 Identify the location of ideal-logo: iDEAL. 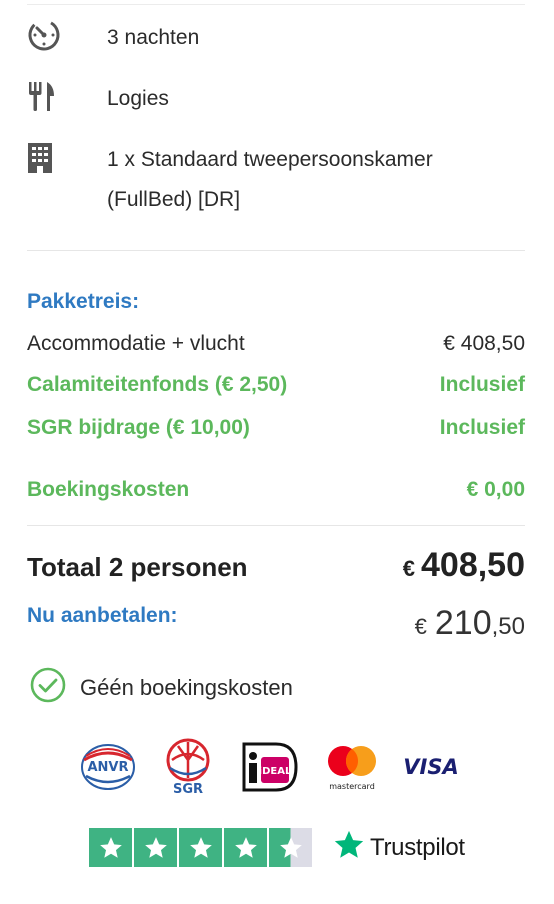
(270, 767).